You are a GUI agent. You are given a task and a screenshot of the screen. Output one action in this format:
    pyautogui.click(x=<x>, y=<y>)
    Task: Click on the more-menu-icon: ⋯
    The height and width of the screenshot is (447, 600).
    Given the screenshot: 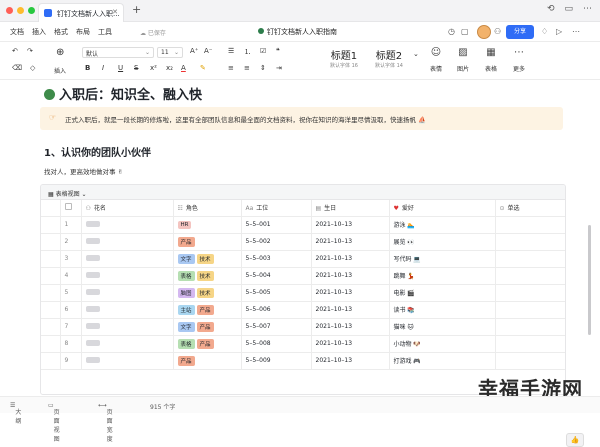 What is the action you would take?
    pyautogui.click(x=576, y=31)
    